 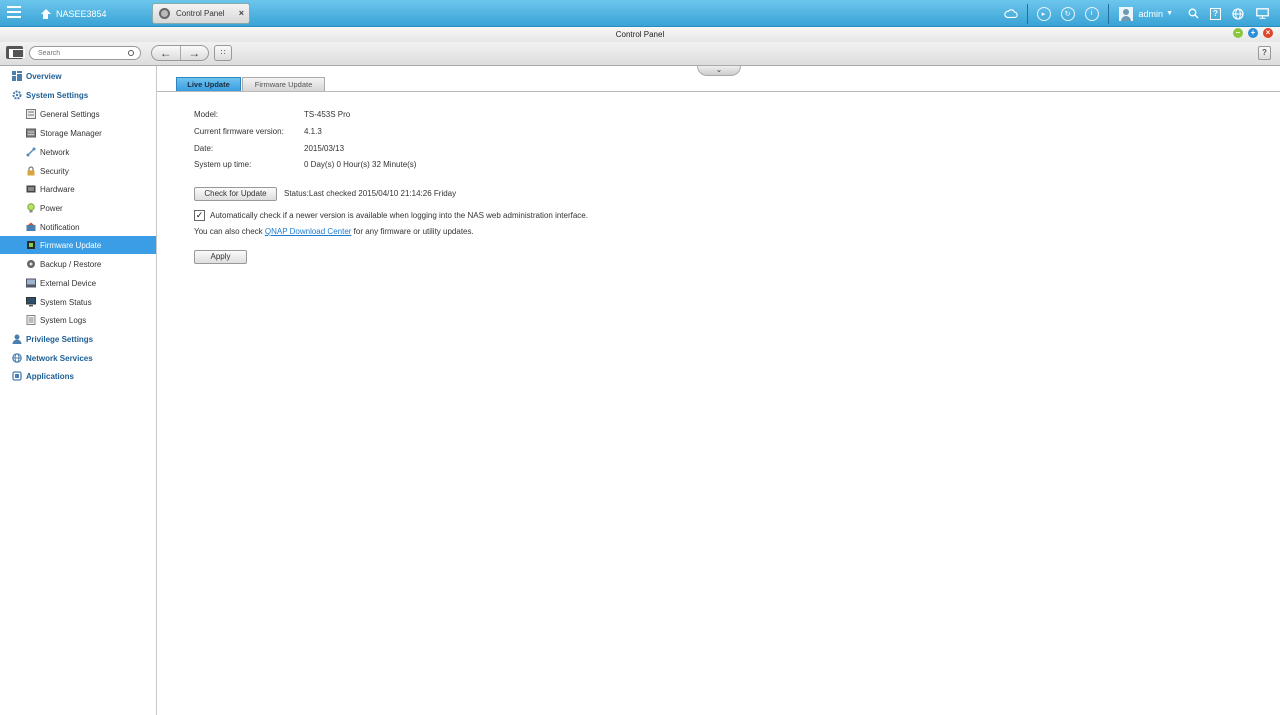 I want to click on notification-icon, so click(x=31, y=227).